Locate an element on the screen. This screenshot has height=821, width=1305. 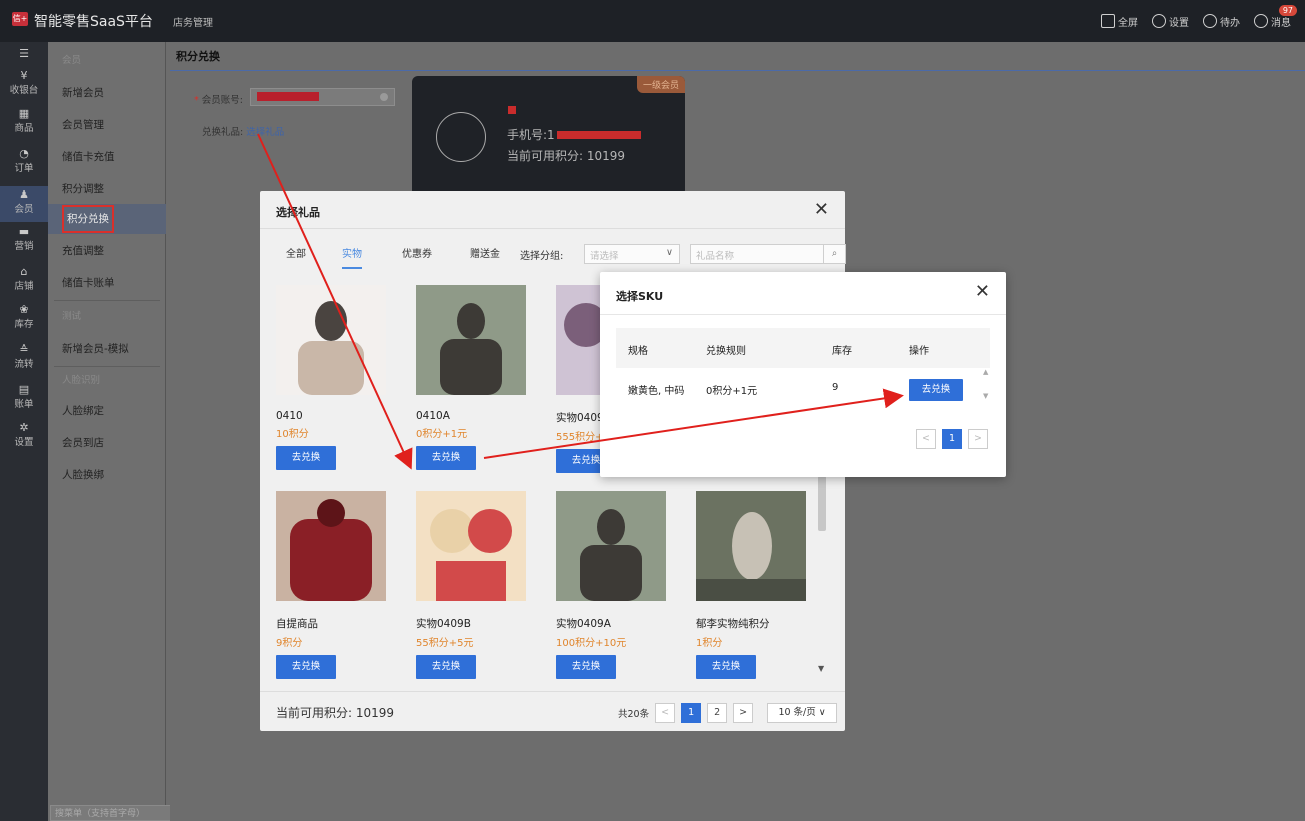
scrollbar-thumb is located at coordinates (822, 503).